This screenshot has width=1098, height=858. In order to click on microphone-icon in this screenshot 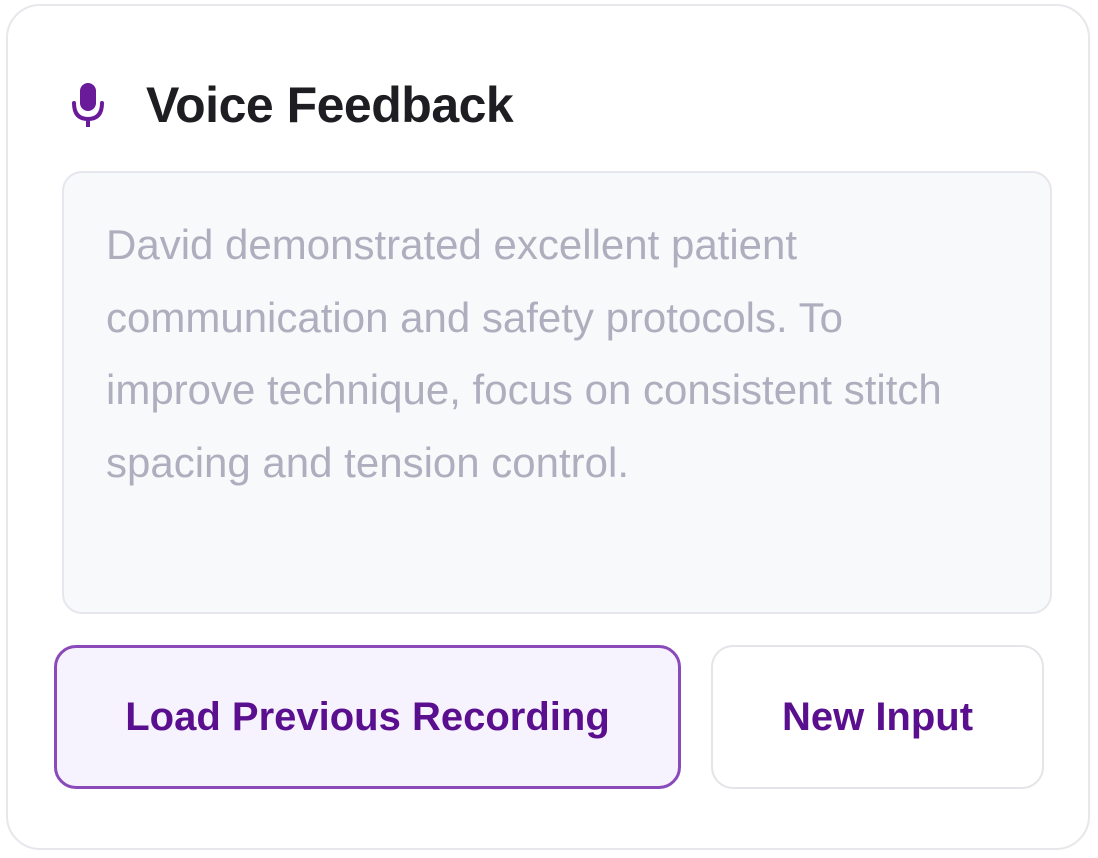, I will do `click(88, 105)`.